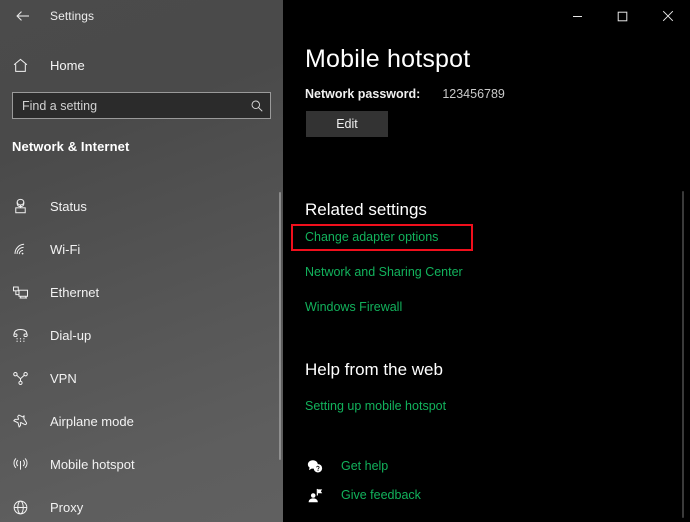 This screenshot has width=690, height=522. I want to click on sidebar-item-home: Home, so click(141, 65).